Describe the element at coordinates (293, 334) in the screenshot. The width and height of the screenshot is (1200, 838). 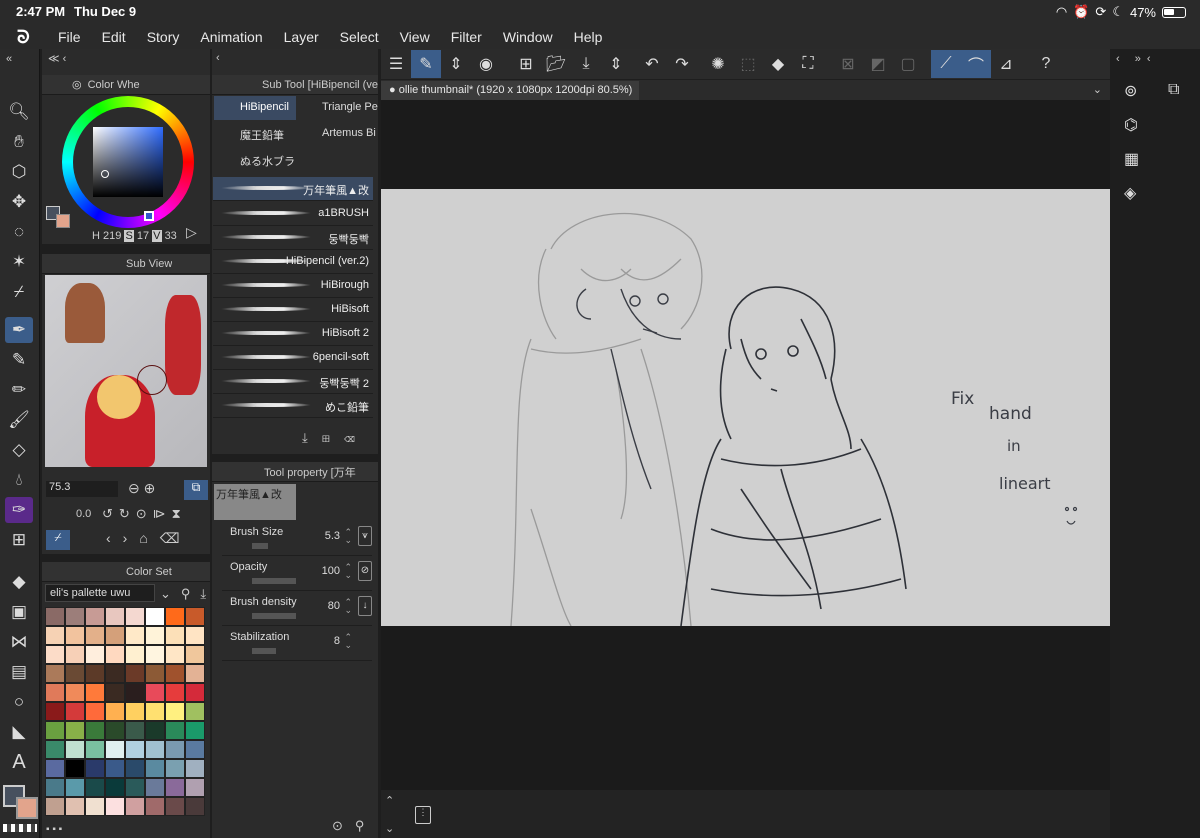
I see `brush-item: HiBisoft 2` at that location.